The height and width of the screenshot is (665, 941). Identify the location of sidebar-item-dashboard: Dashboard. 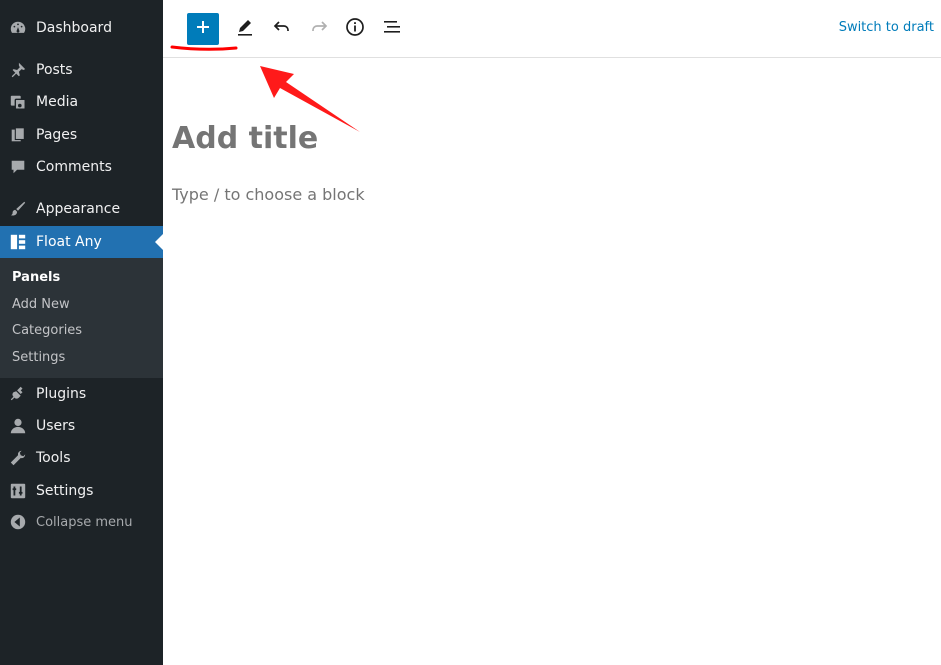
(81, 28).